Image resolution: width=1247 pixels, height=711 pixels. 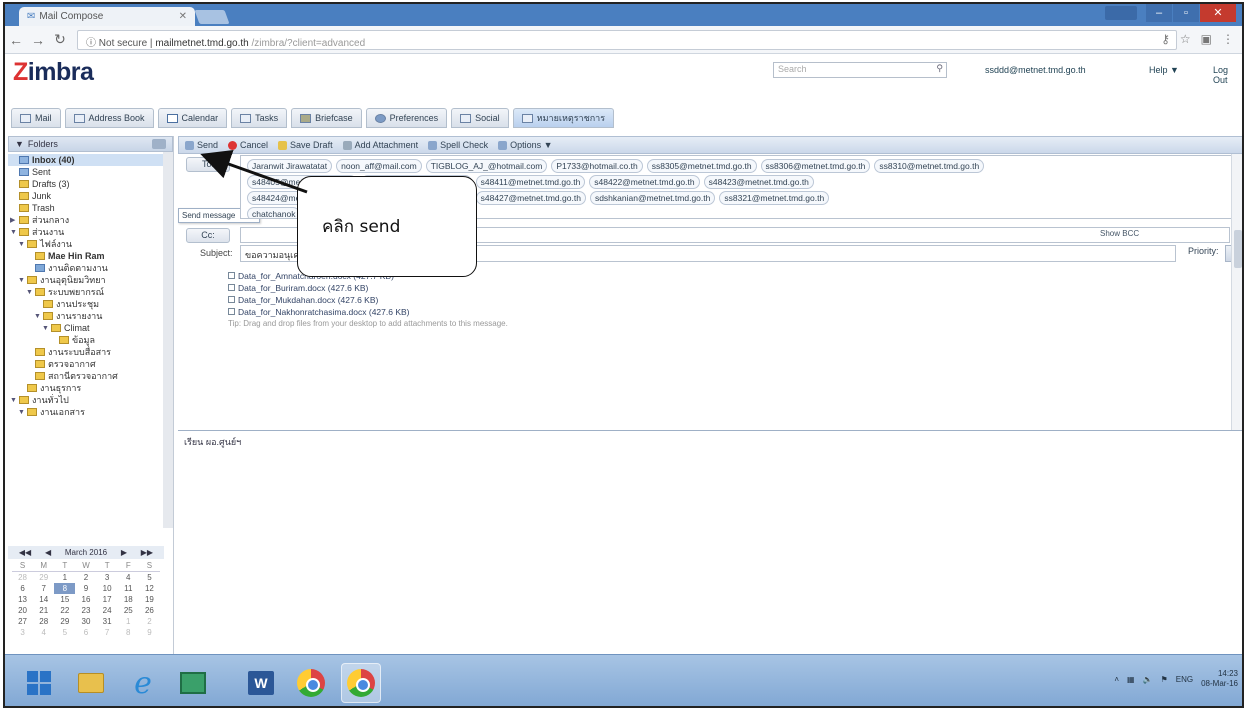 I want to click on folder-item: Inbox (40), so click(x=85, y=160).